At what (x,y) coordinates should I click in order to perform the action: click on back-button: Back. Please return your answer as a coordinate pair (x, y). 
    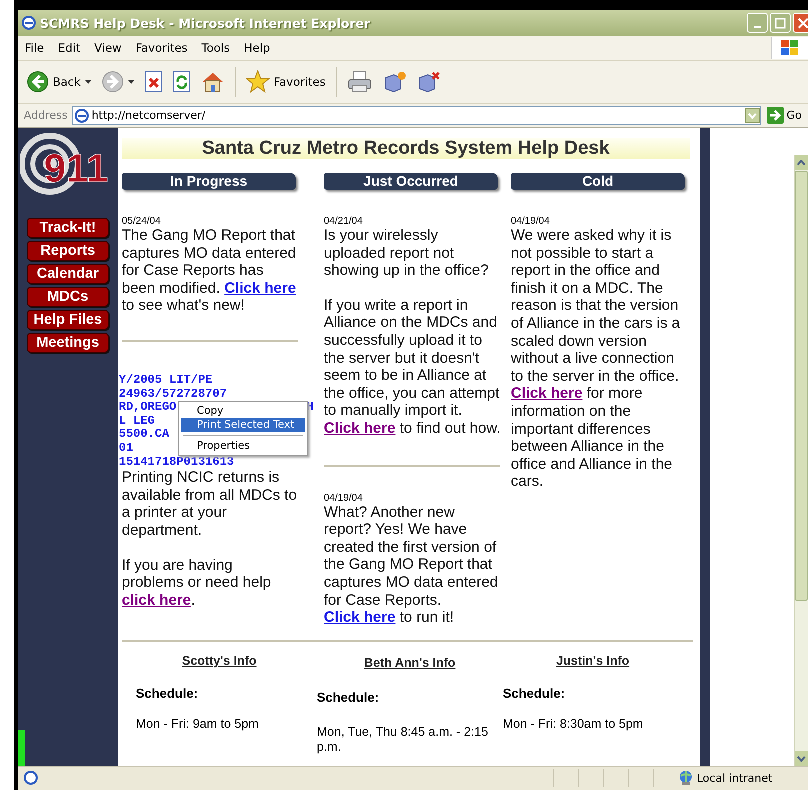
    Looking at the image, I should click on (59, 82).